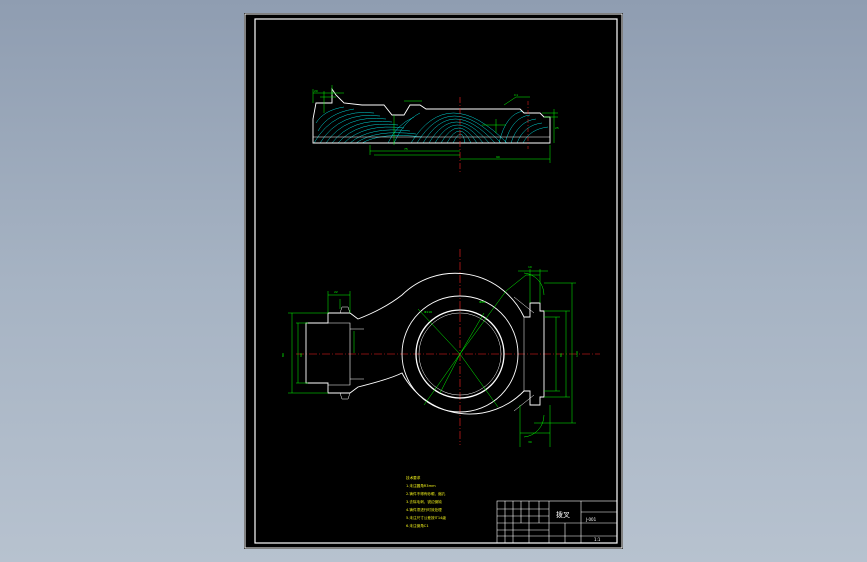 This screenshot has height=562, width=867. Describe the element at coordinates (530, 442) in the screenshot. I see `svg-text: 30` at that location.